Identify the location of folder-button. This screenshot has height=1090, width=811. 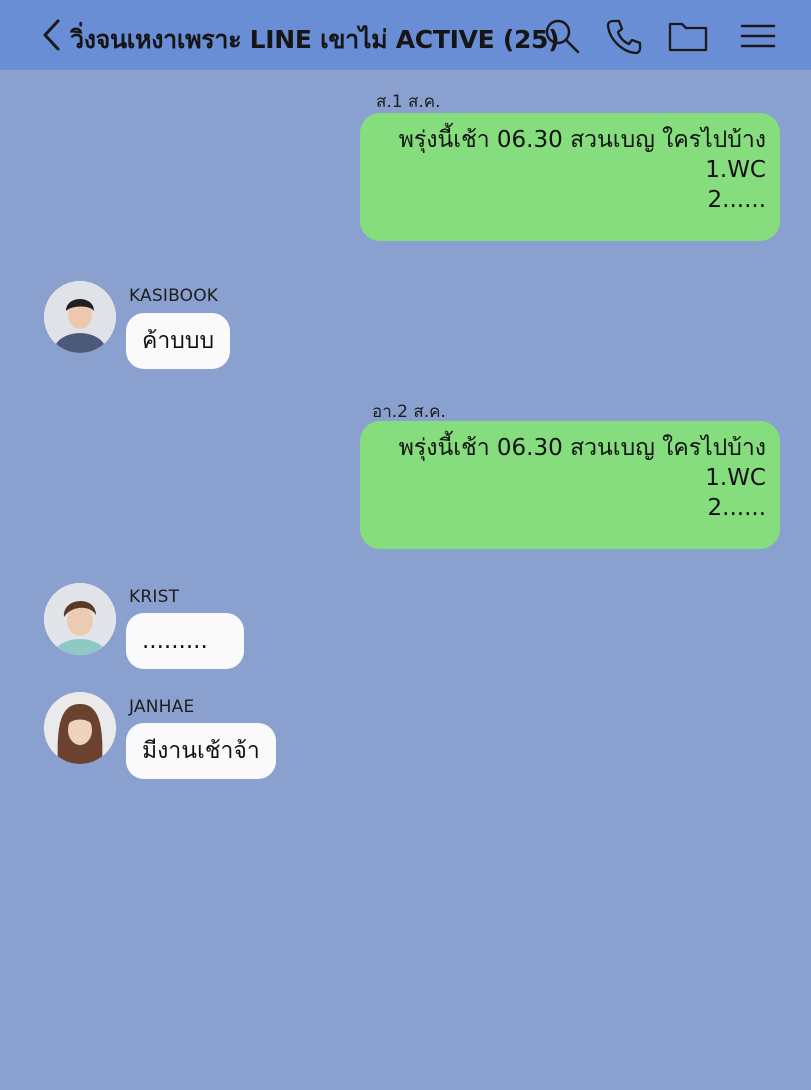
(688, 36).